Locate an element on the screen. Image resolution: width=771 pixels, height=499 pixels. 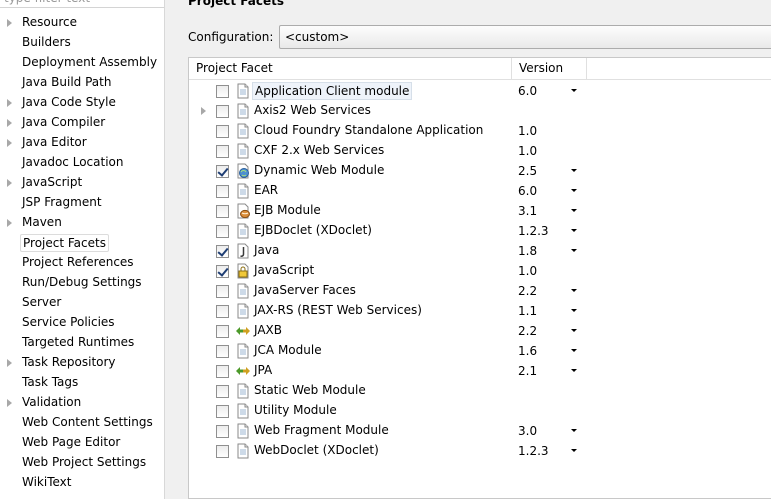
facet-row-jaxb: JAXB 2.2 is located at coordinates (388, 331).